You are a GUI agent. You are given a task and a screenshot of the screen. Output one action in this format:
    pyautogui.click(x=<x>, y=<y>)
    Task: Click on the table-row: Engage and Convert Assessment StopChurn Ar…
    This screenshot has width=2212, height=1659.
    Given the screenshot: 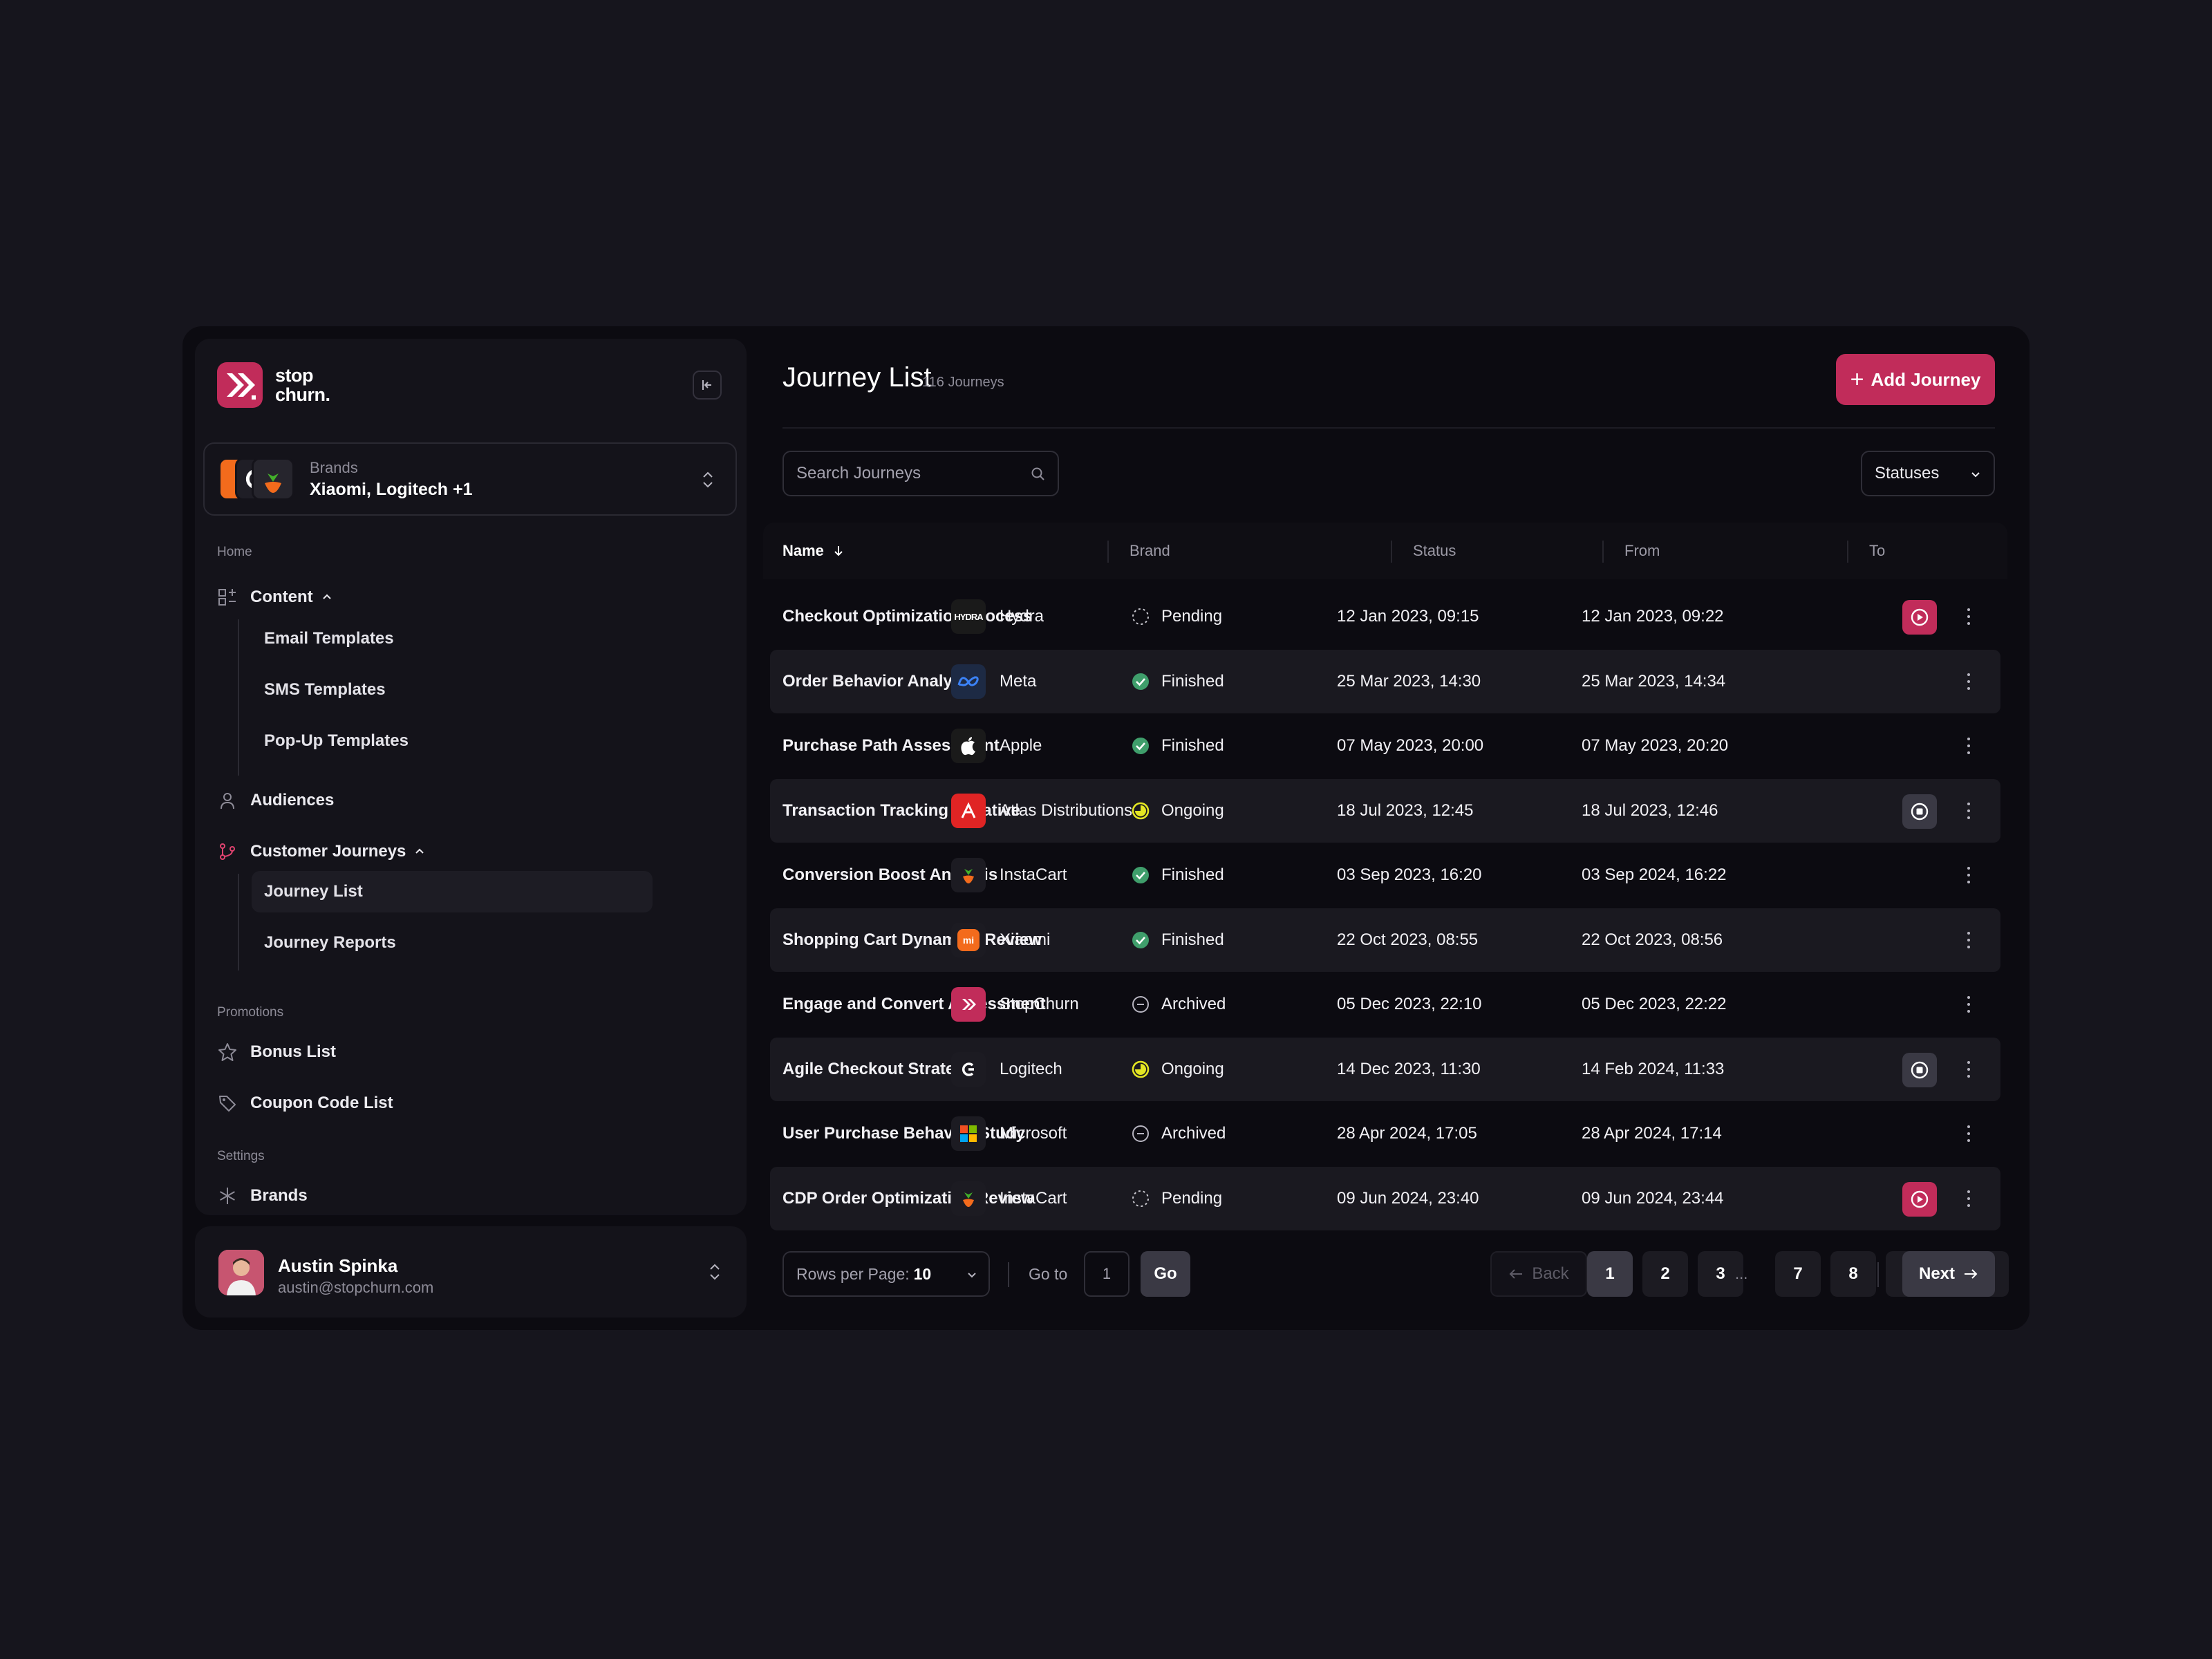 What is the action you would take?
    pyautogui.click(x=1385, y=1004)
    